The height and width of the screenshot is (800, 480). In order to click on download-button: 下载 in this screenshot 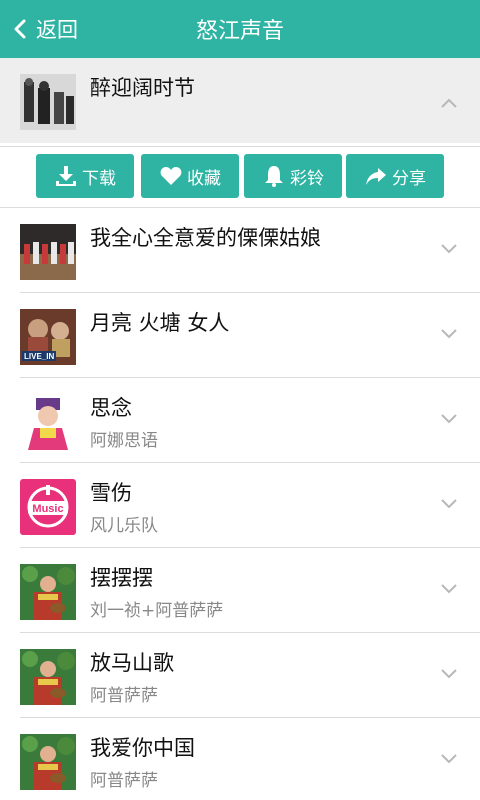, I will do `click(85, 176)`.